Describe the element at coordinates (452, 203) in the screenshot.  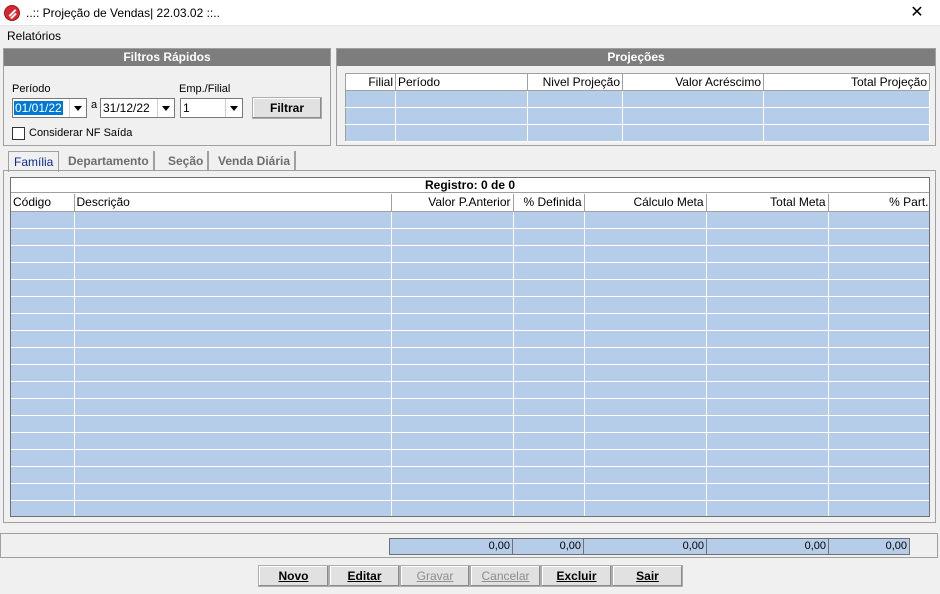
I see `col-valor-p-anterior: Valor P.Anterior` at that location.